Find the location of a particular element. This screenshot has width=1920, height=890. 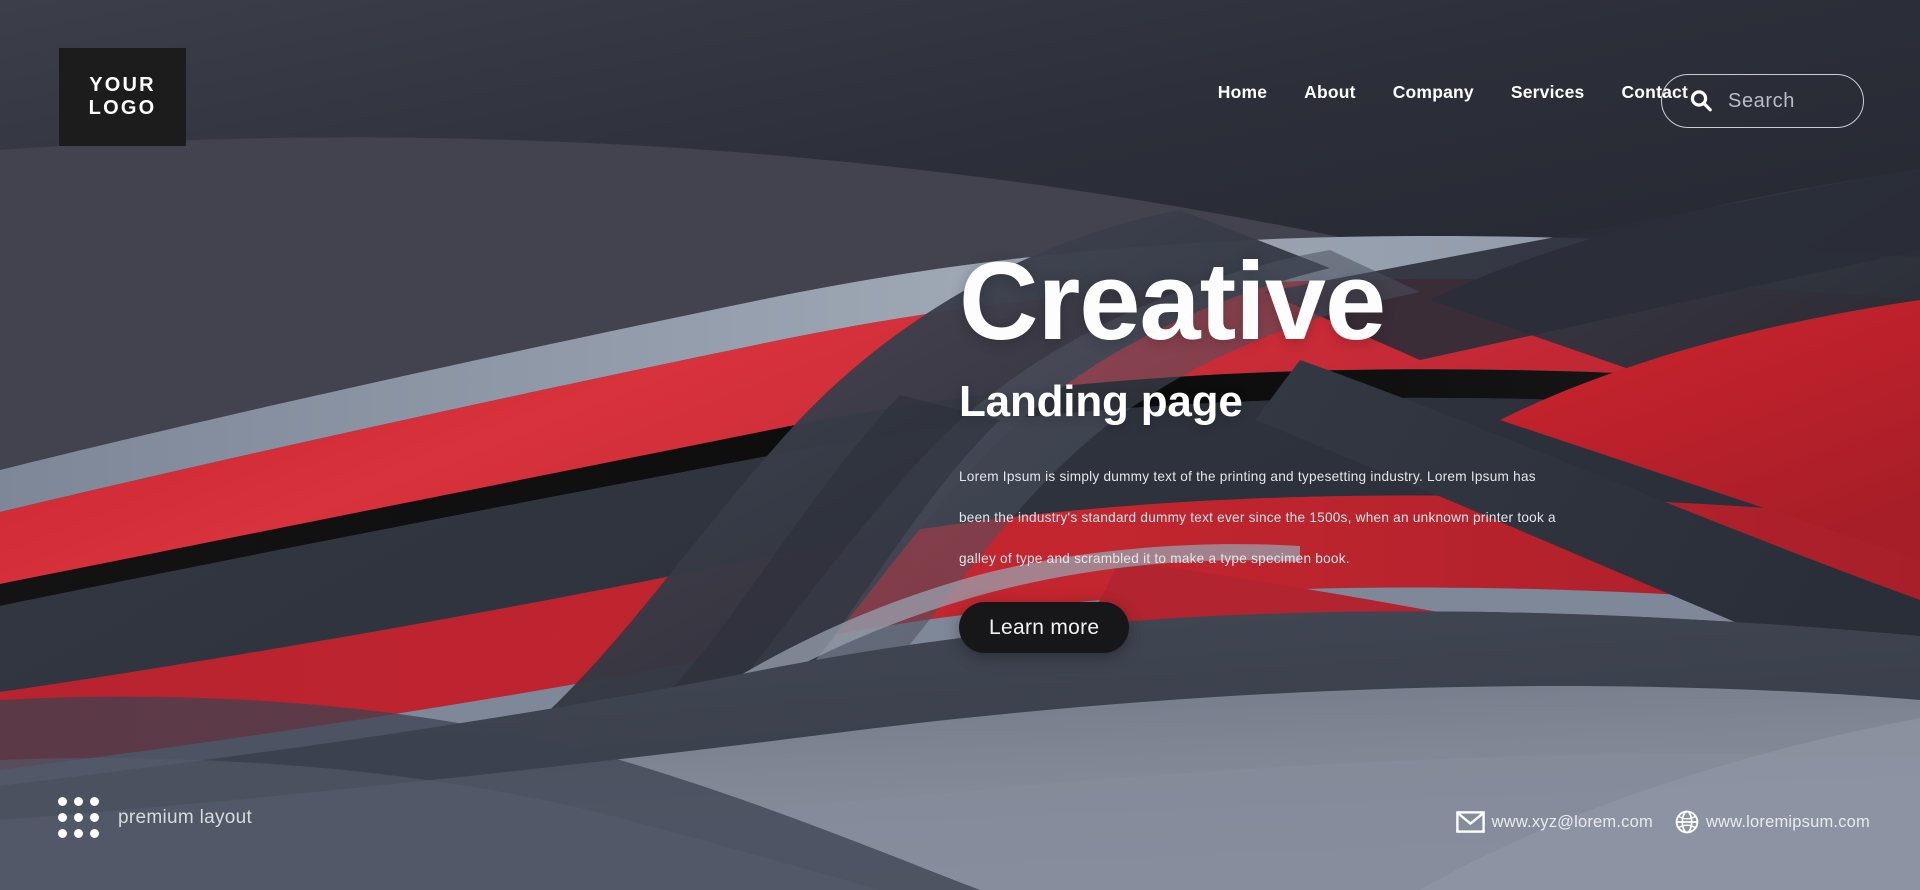

footer-contacts: www.xyz@lorem.com www.loremipsum.com is located at coordinates (1662, 822).